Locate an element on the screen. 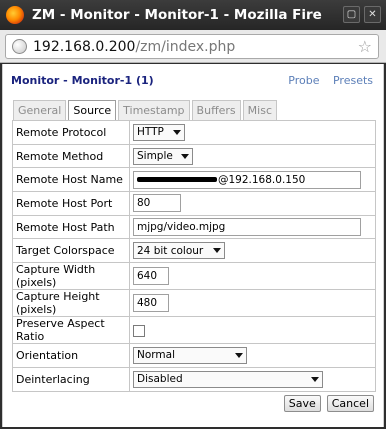  redaction-mark is located at coordinates (177, 180).